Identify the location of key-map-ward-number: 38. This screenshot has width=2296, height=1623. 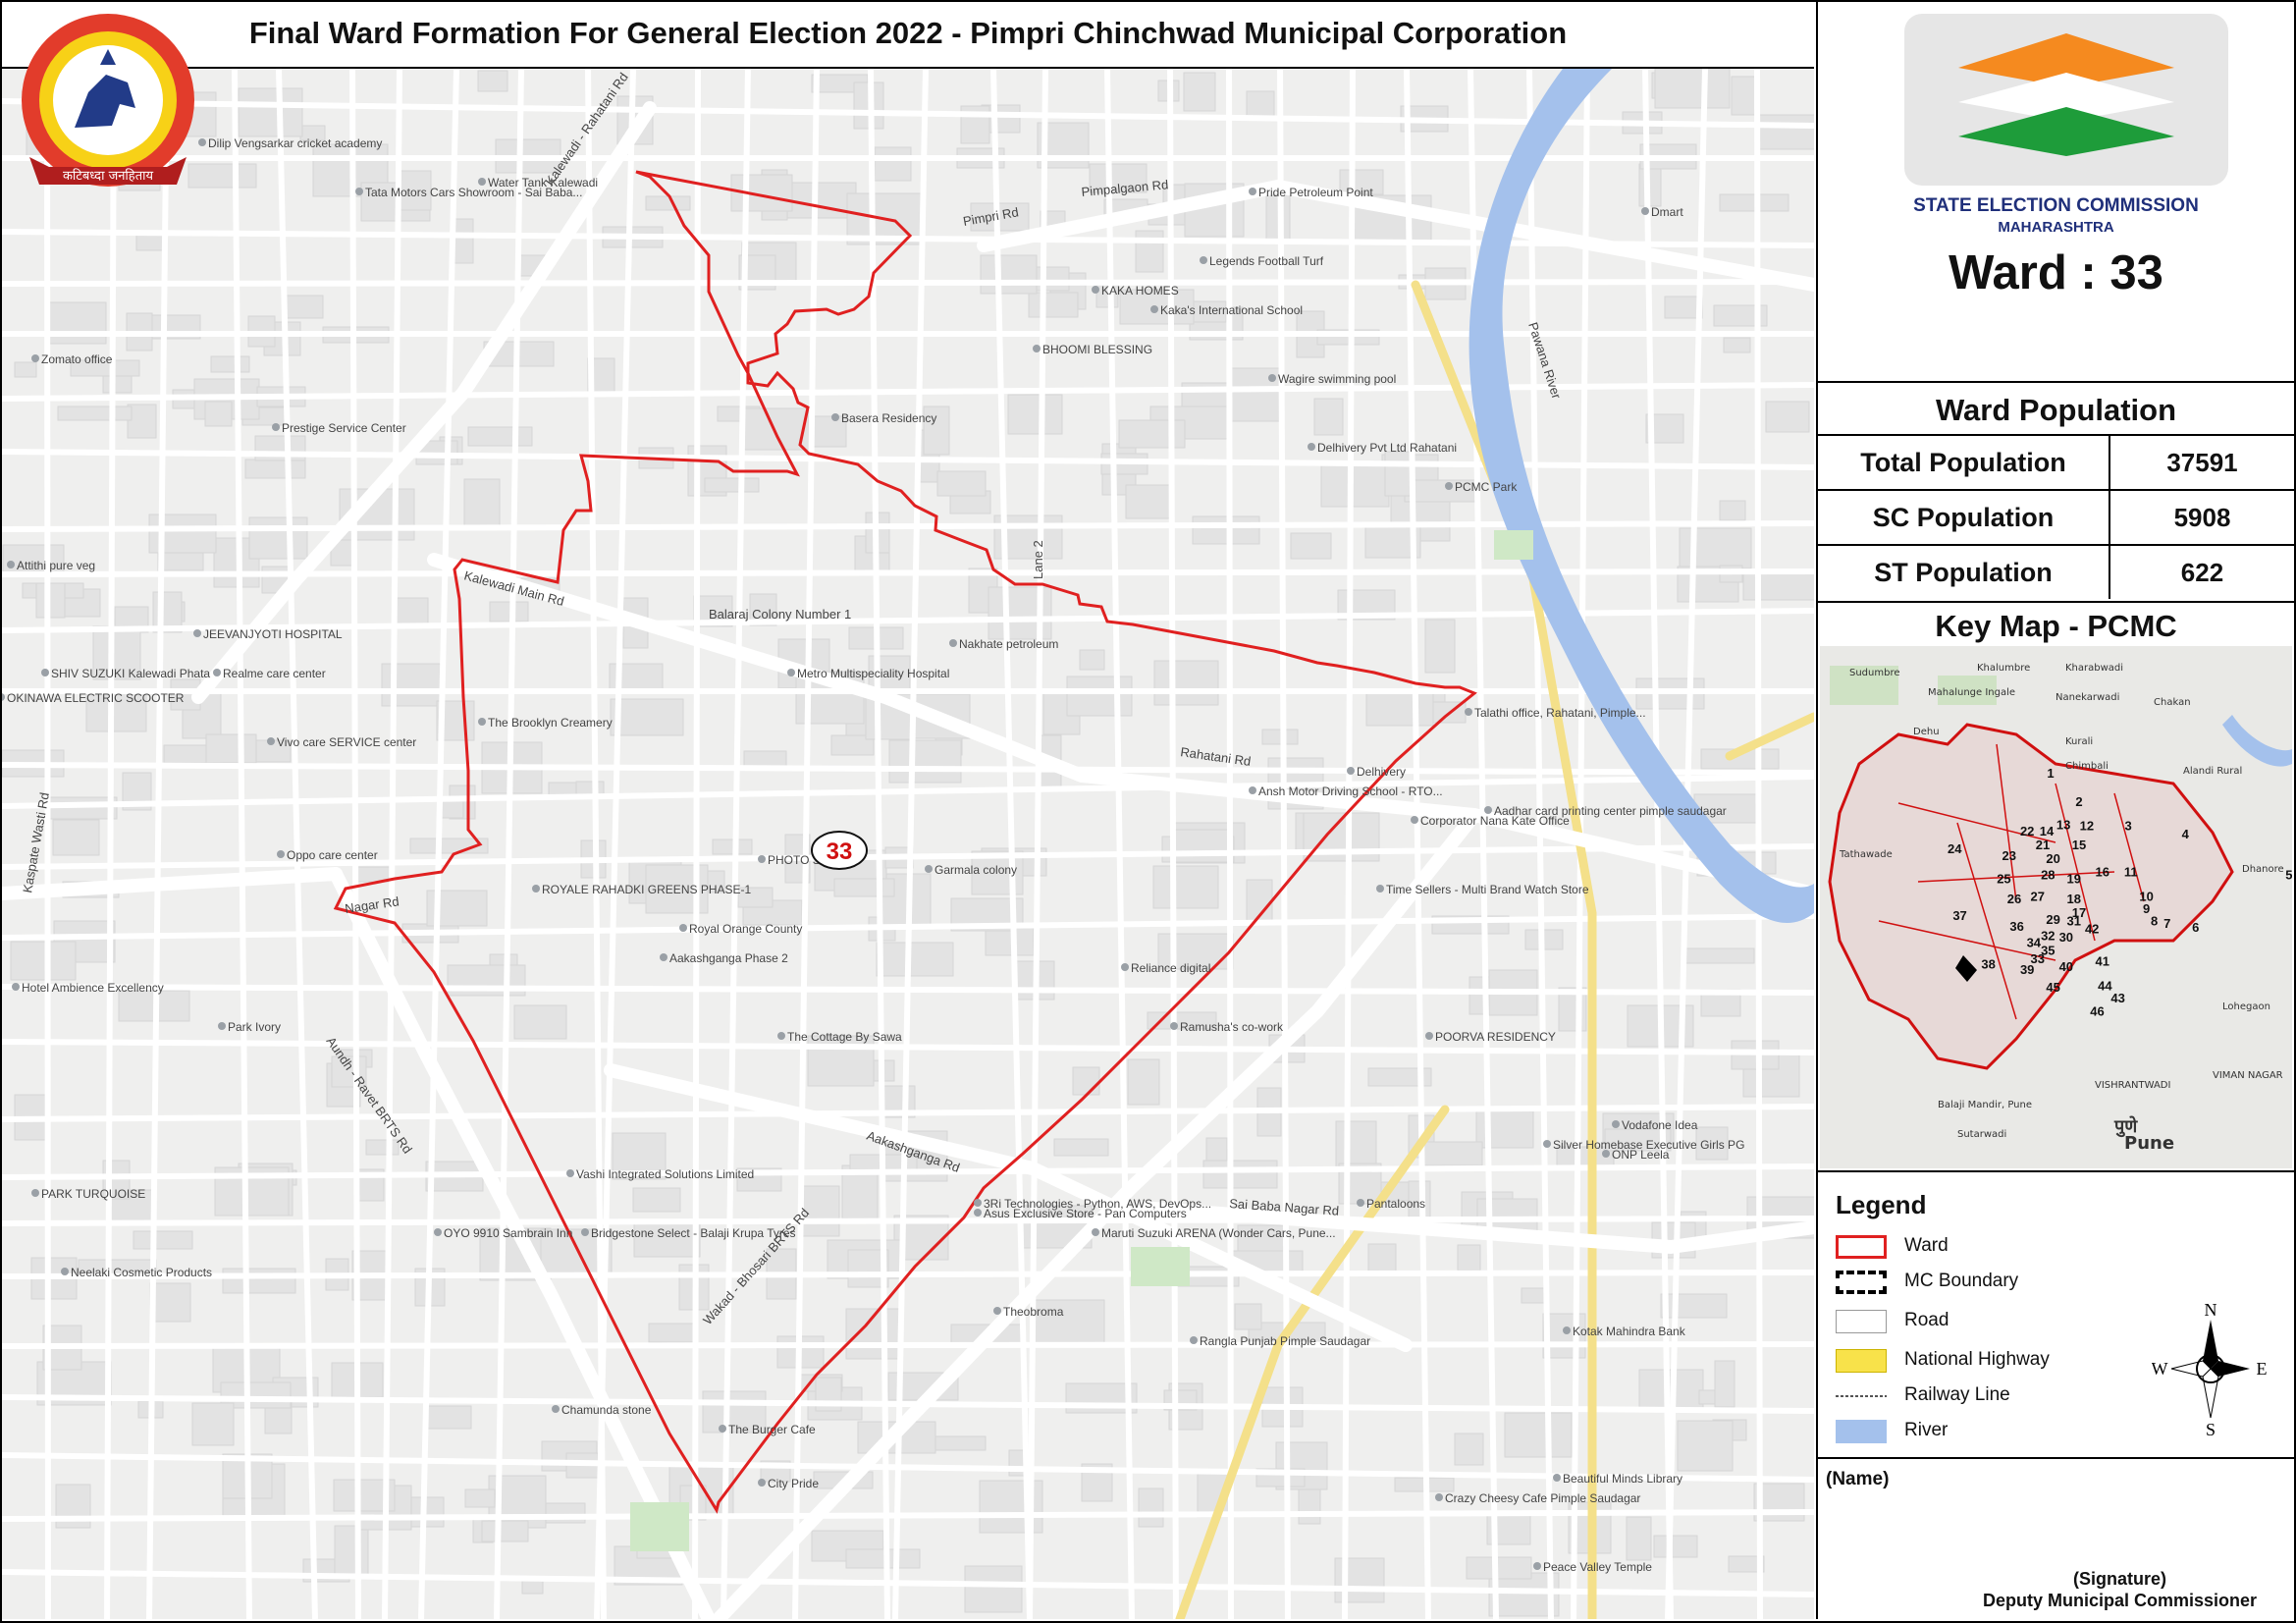
(1988, 963).